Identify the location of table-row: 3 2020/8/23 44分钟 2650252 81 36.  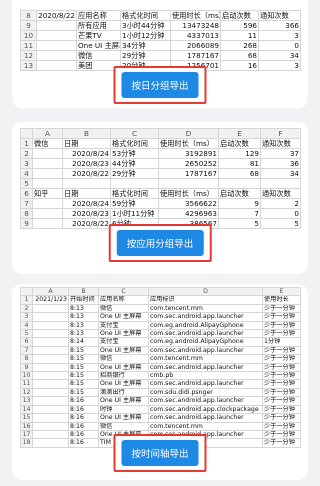
(160, 163).